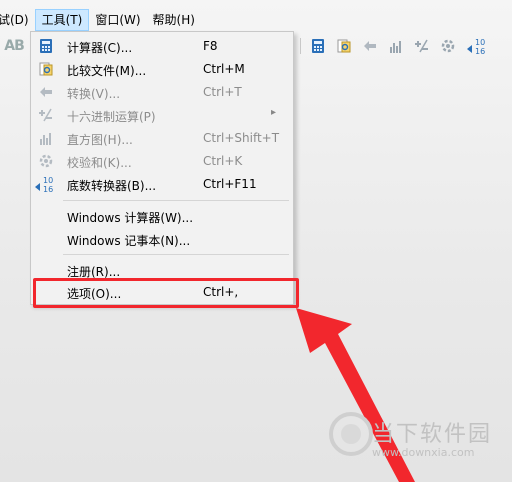 The width and height of the screenshot is (512, 482). Describe the element at coordinates (432, 434) in the screenshot. I see `watermark-name: 当下软件园` at that location.